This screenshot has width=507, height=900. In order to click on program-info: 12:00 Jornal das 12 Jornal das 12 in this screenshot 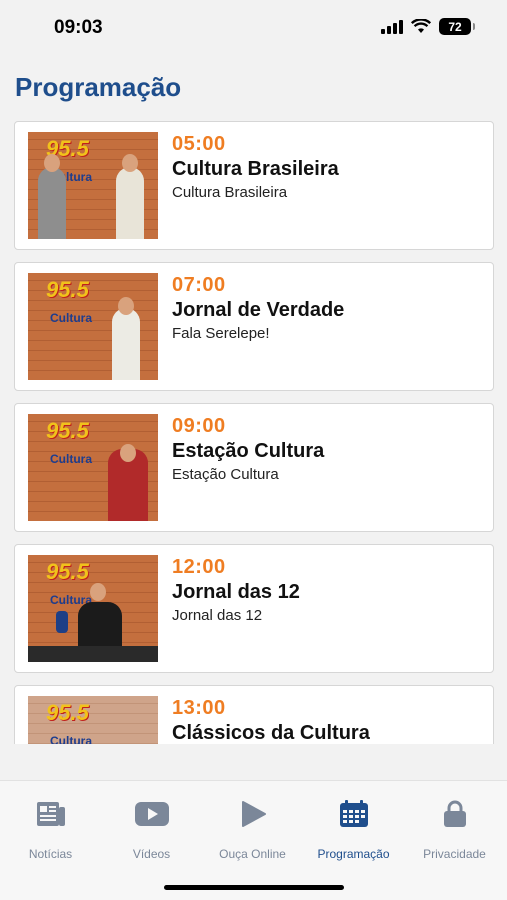, I will do `click(236, 589)`.